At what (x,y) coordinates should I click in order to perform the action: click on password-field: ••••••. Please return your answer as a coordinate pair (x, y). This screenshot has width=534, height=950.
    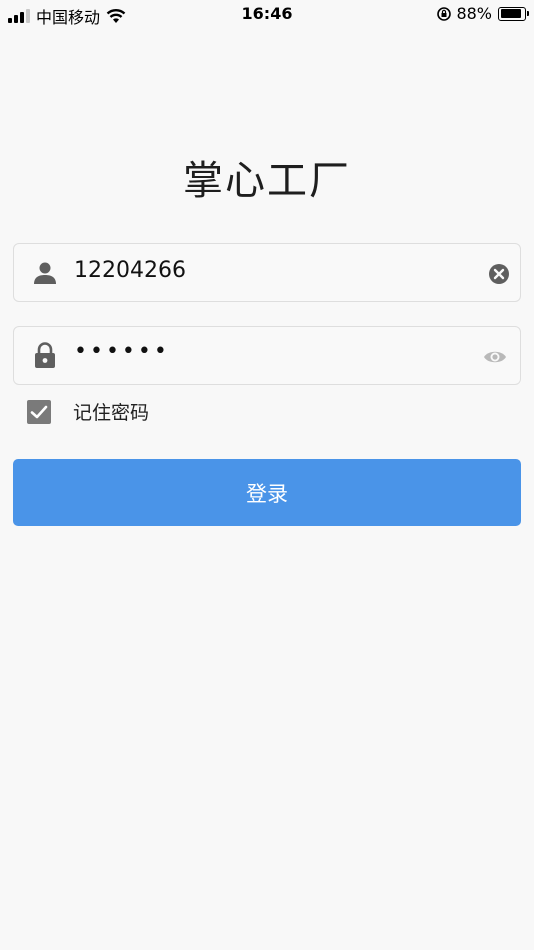
    Looking at the image, I should click on (267, 355).